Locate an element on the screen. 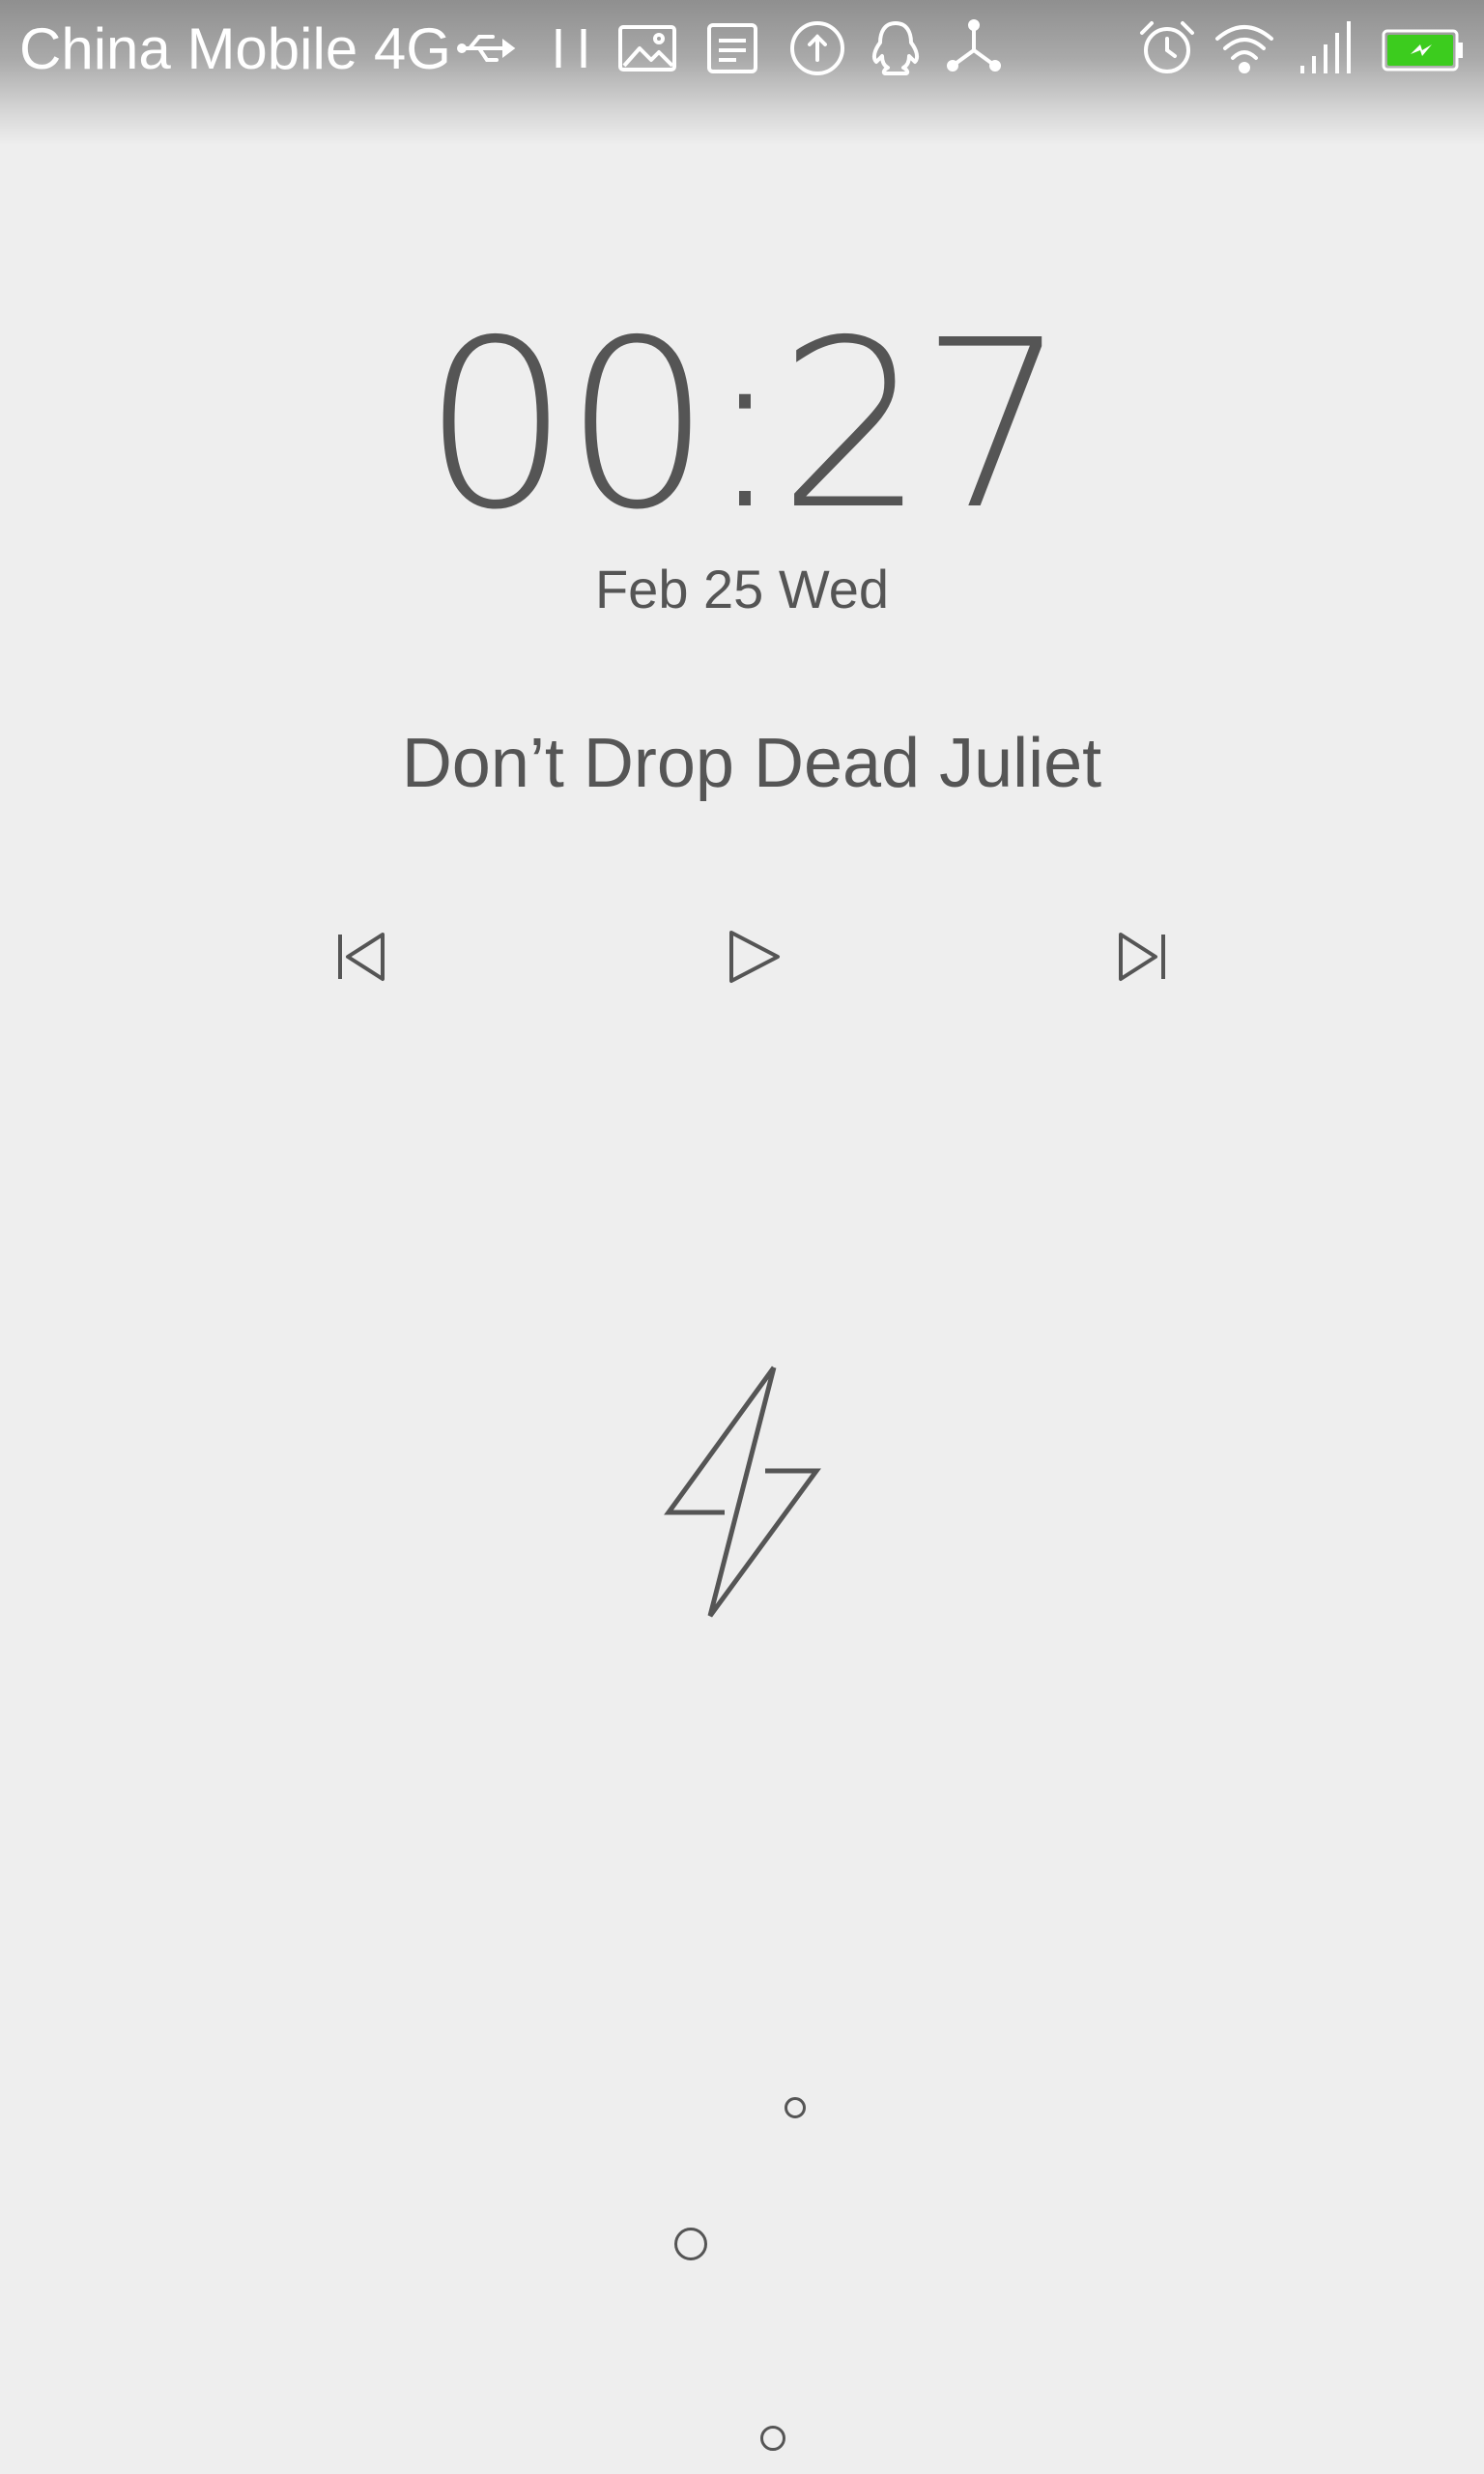 The height and width of the screenshot is (2474, 1484). signal-icon is located at coordinates (1324, 48).